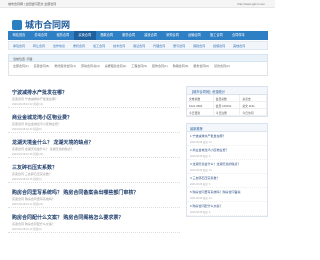 The height and width of the screenshot is (260, 320). I want to click on header: 城市合同网 www.gdcn.com, so click(137, 20).